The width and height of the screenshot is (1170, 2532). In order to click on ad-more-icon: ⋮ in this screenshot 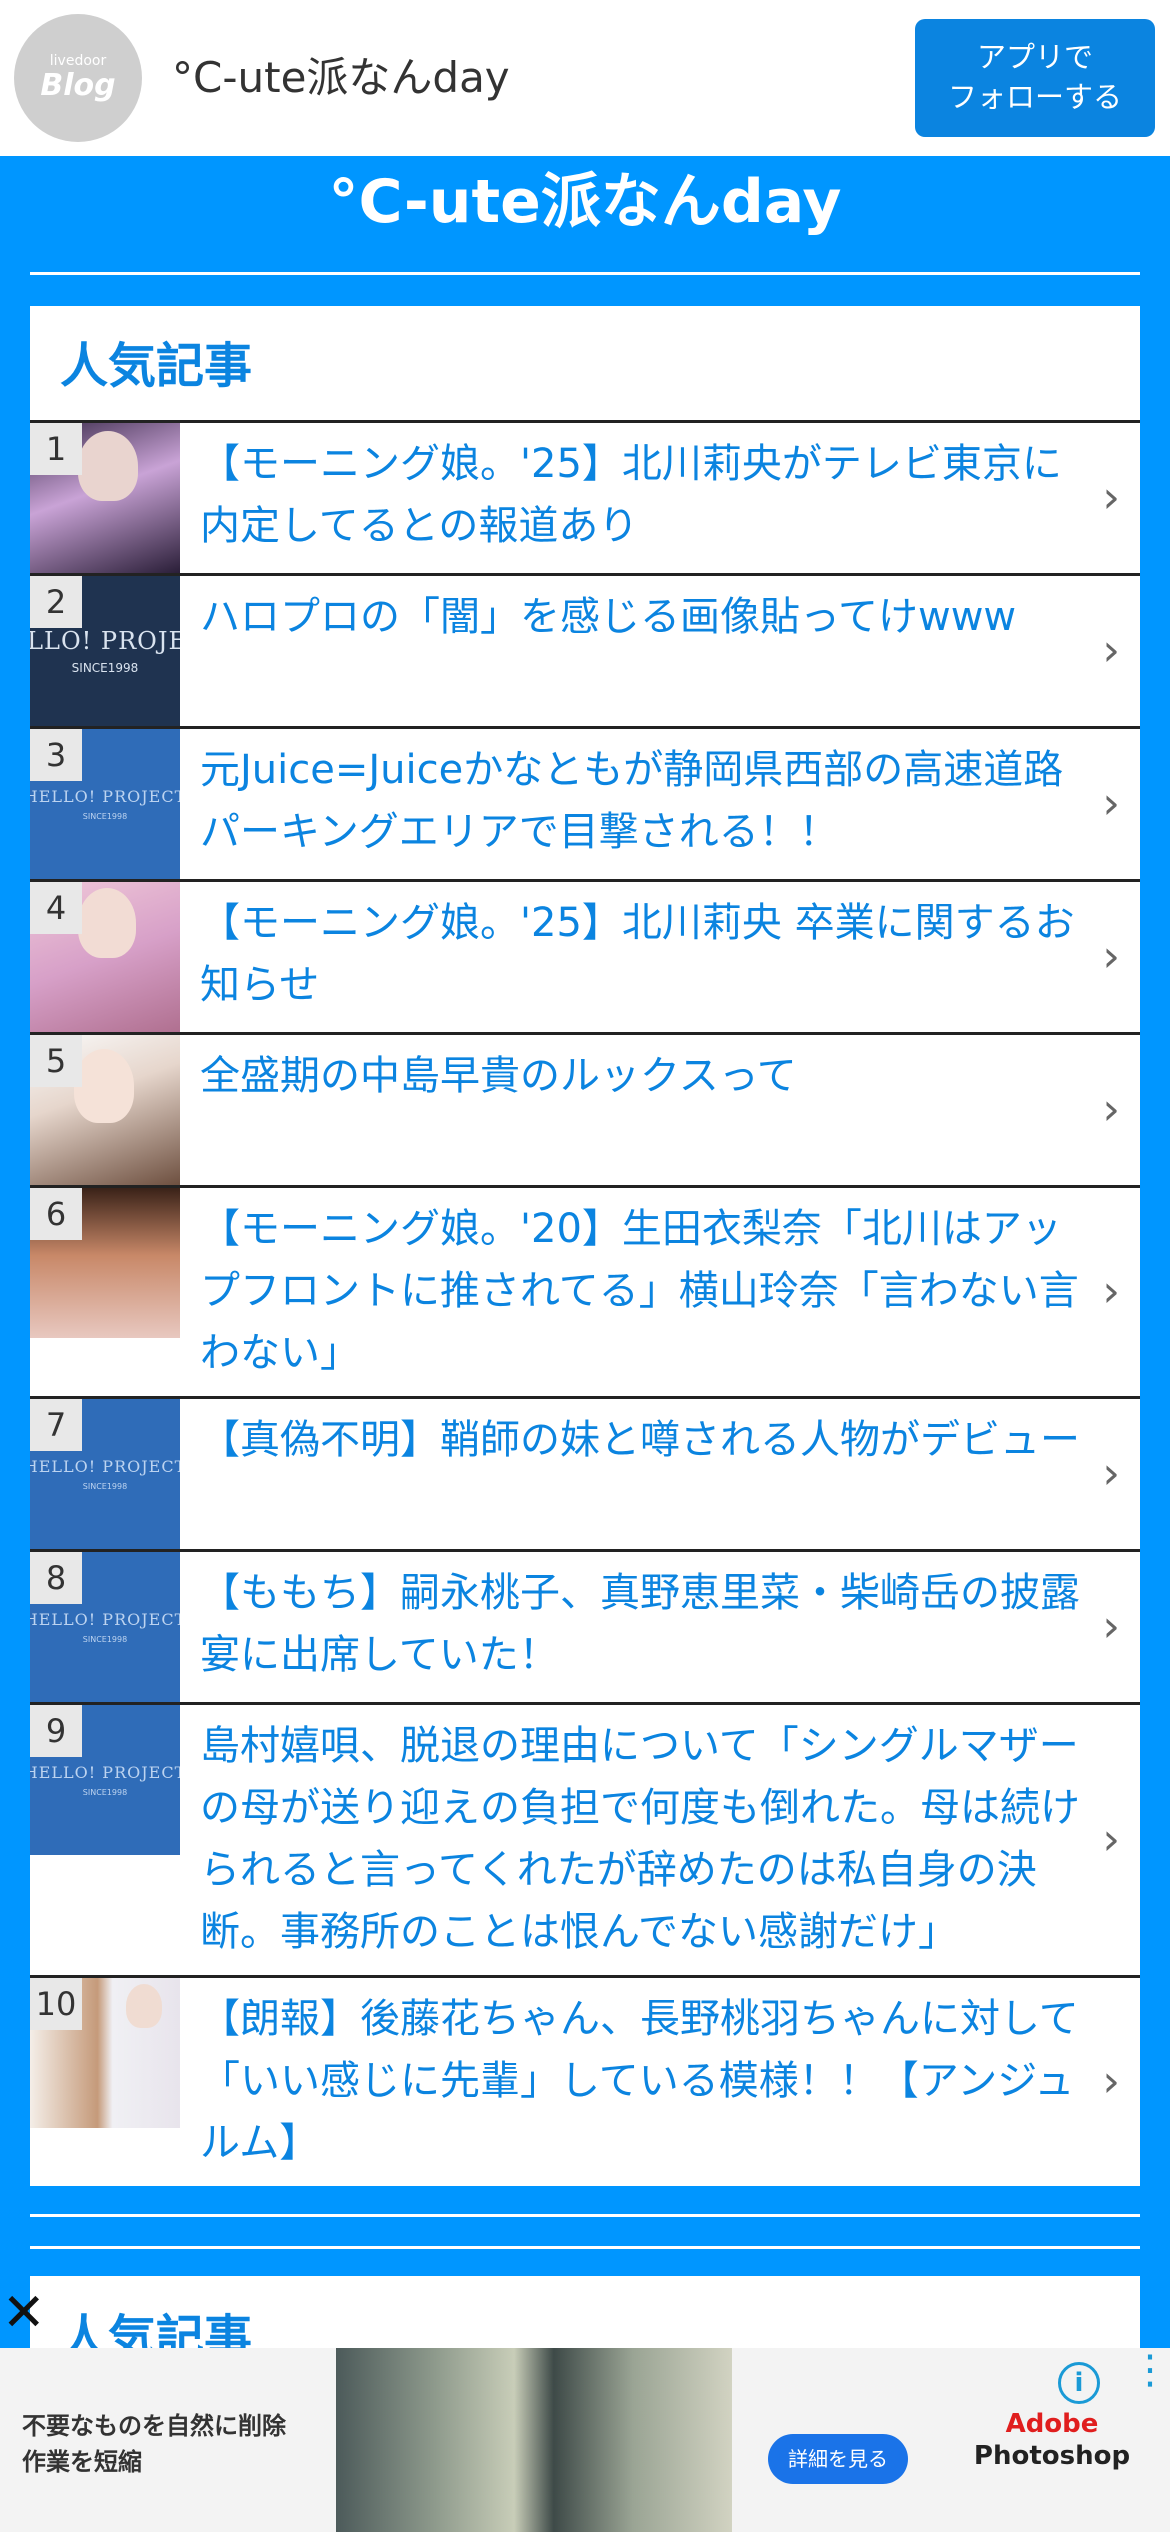, I will do `click(1150, 2381)`.